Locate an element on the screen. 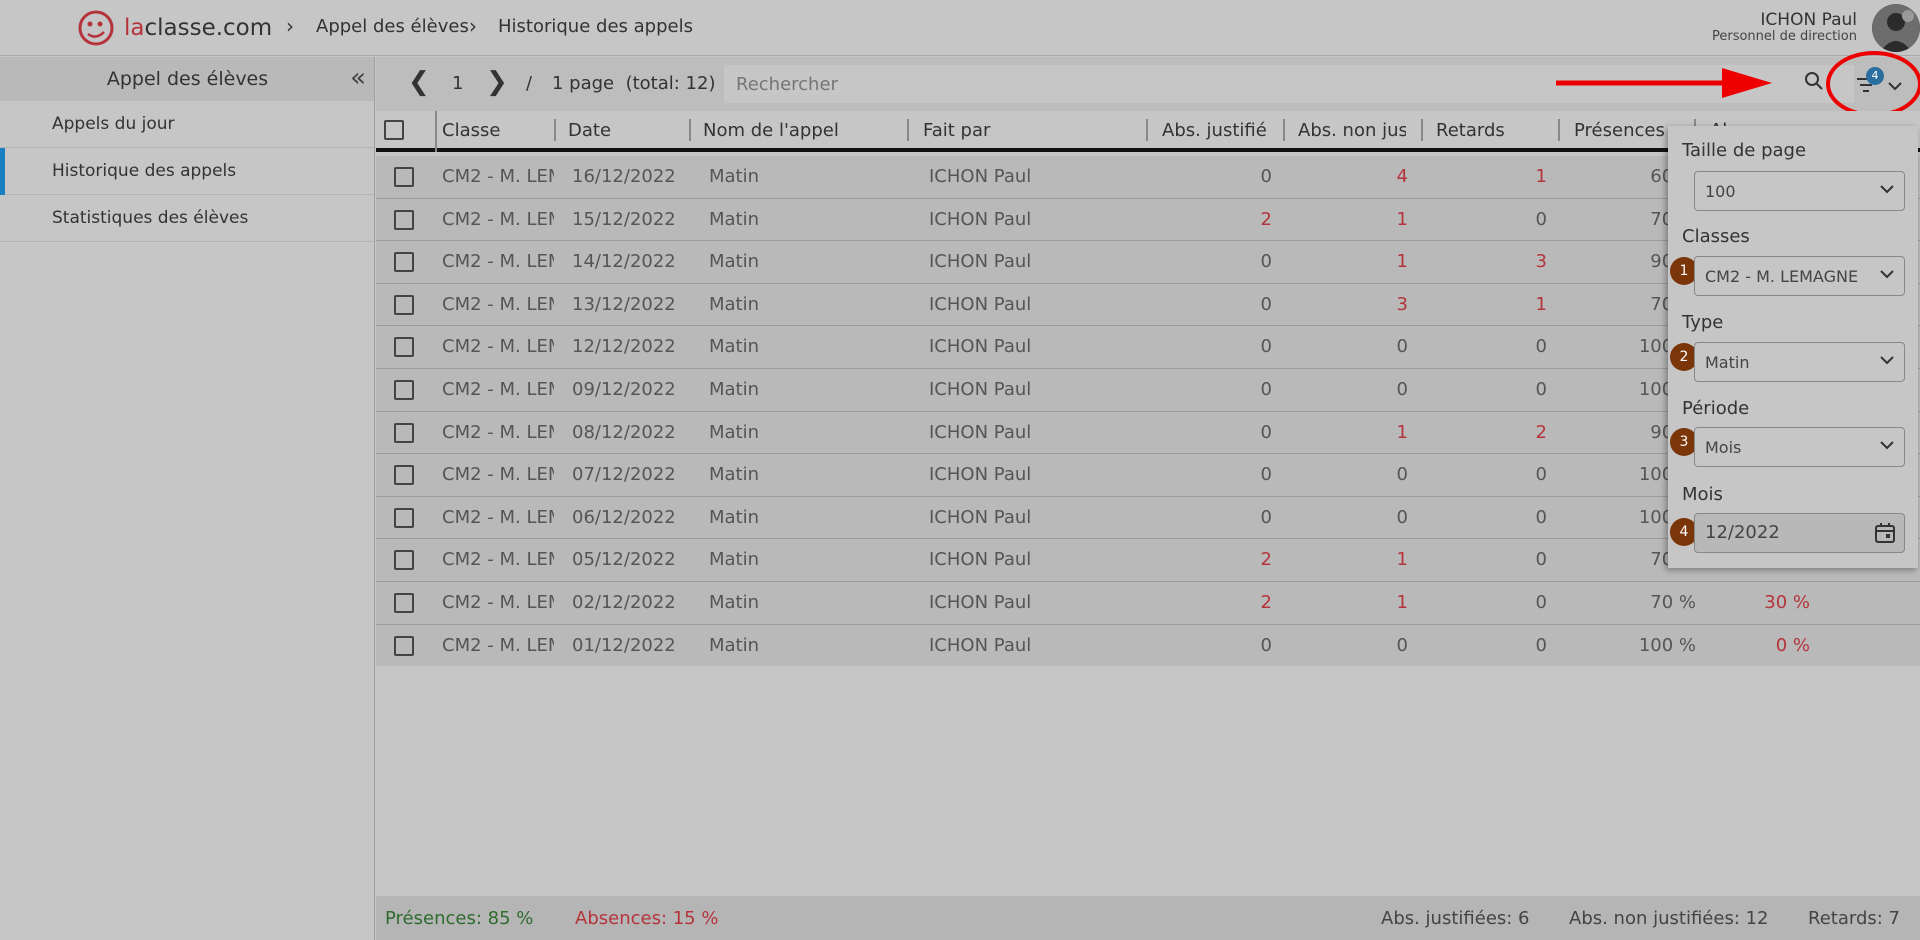 The image size is (1920, 940). periode-select: Mois is located at coordinates (1799, 447).